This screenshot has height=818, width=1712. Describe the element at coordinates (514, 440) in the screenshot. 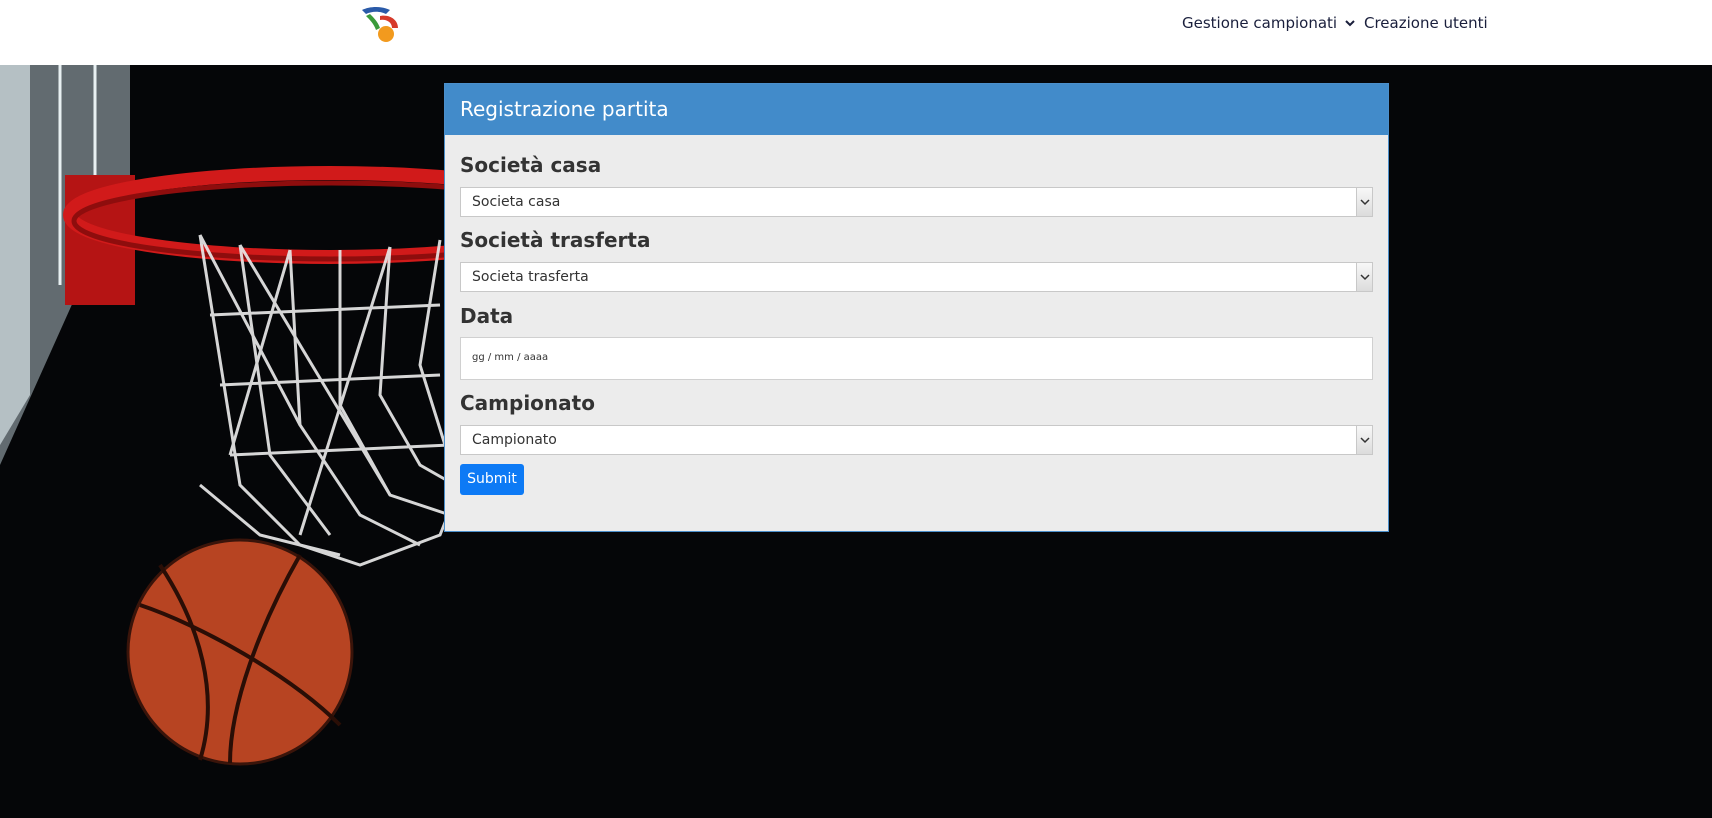

I see `campionato-value: Campionato` at that location.